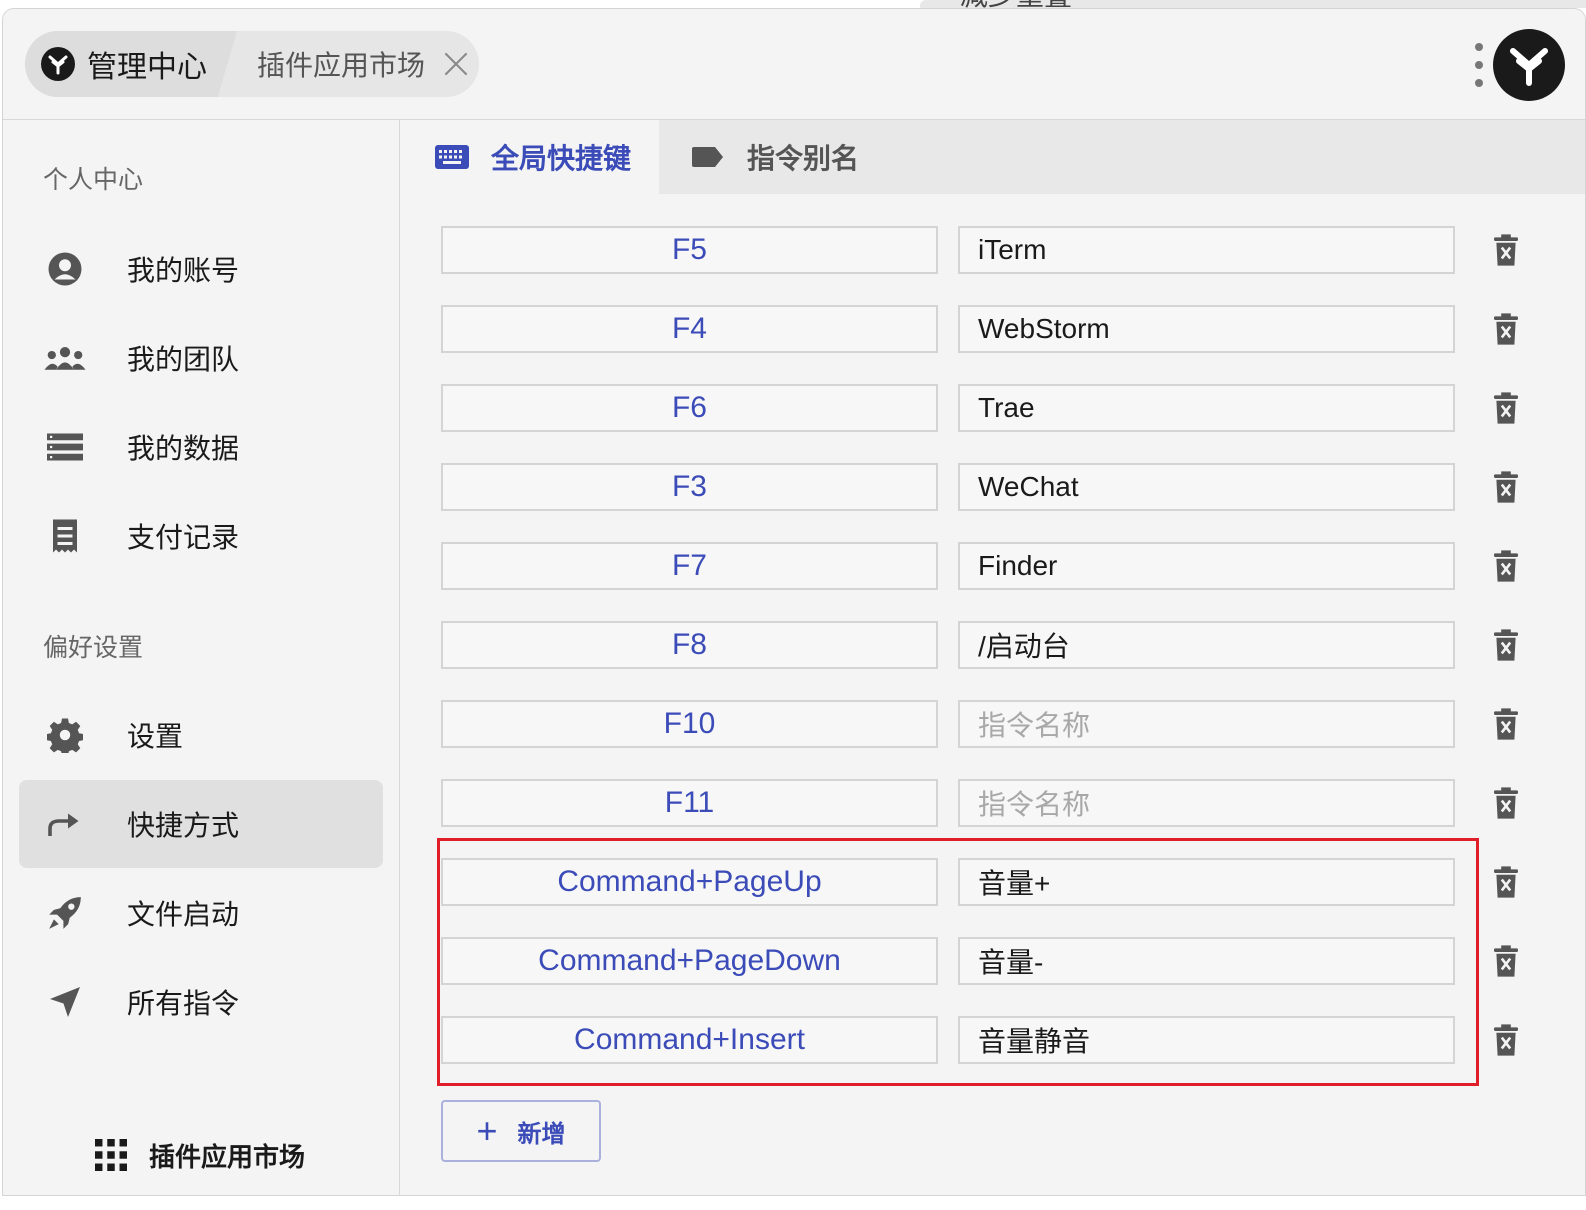 The width and height of the screenshot is (1586, 1210). Describe the element at coordinates (65, 269) in the screenshot. I see `account-circle-icon` at that location.